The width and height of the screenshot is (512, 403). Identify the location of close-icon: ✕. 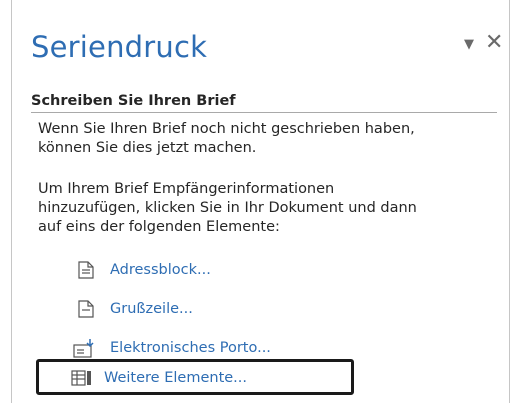
(494, 42).